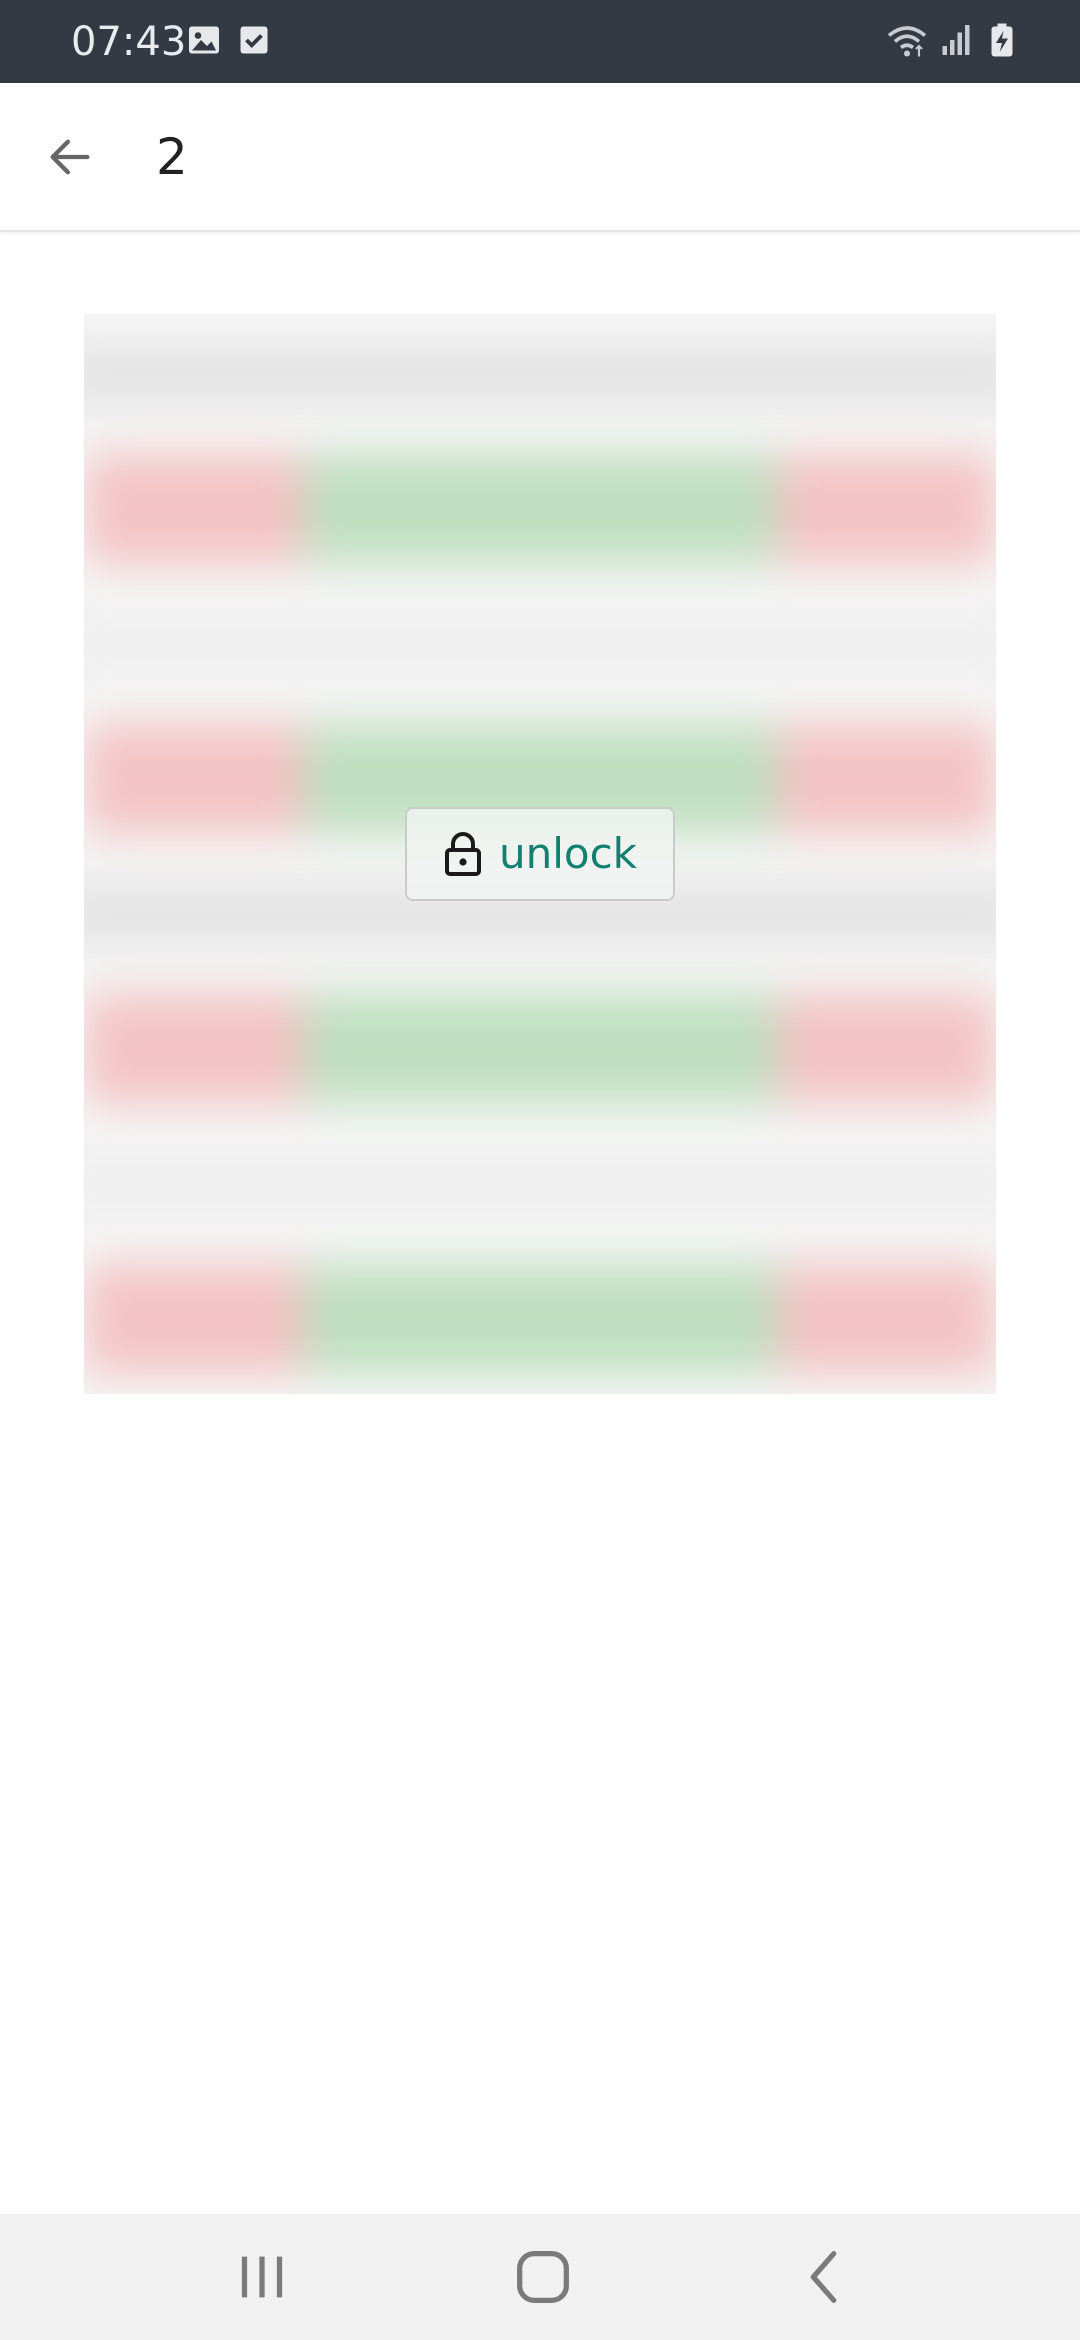  I want to click on wifi-icon, so click(907, 40).